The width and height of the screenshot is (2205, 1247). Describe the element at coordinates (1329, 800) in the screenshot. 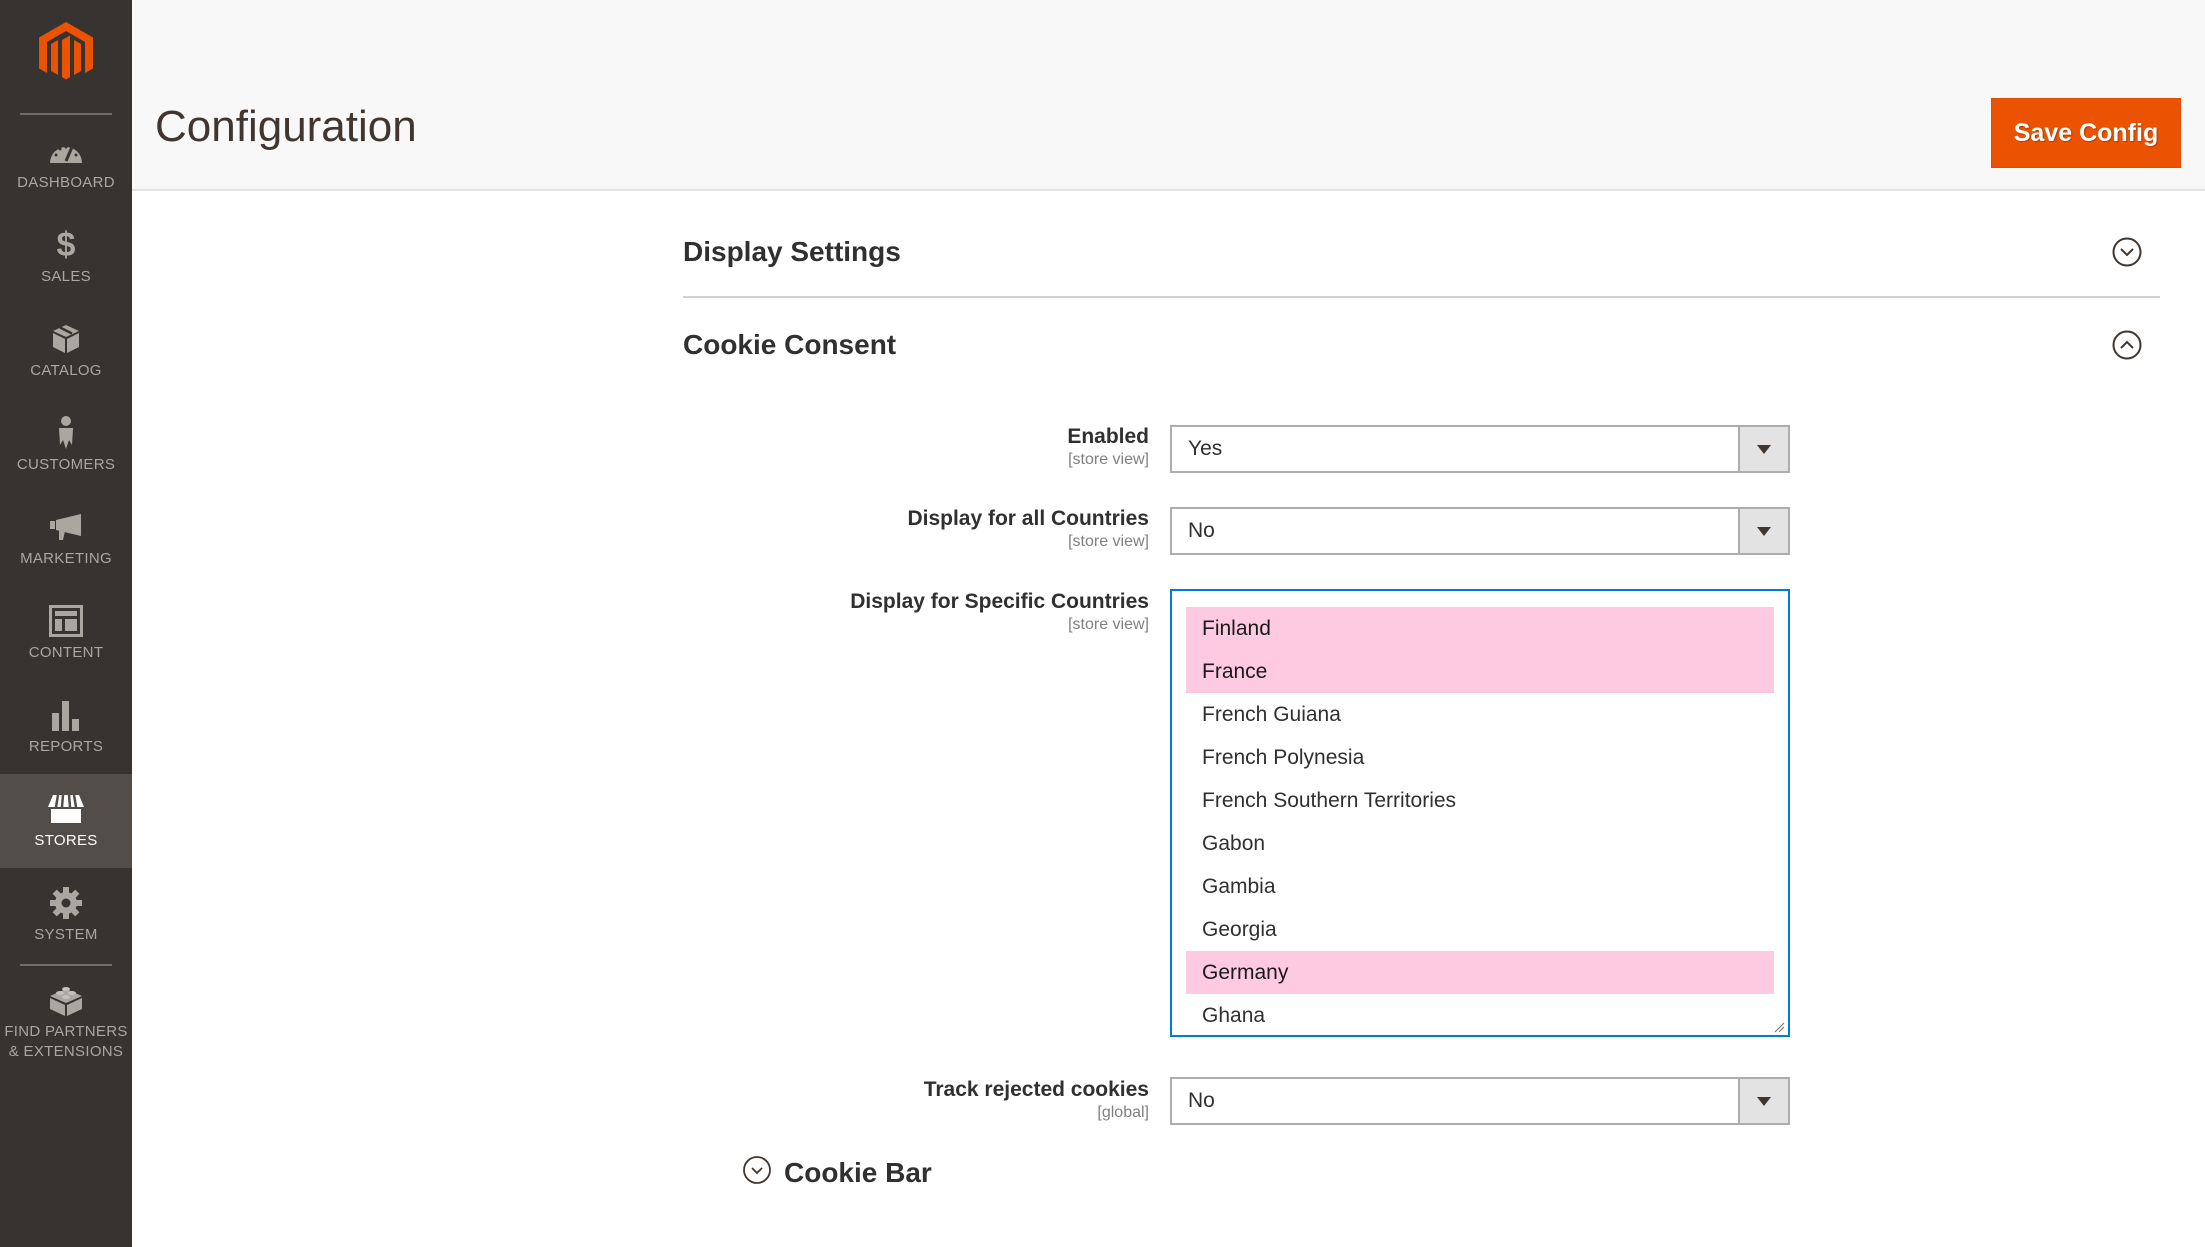

I see `option-label: French Southern Territories` at that location.